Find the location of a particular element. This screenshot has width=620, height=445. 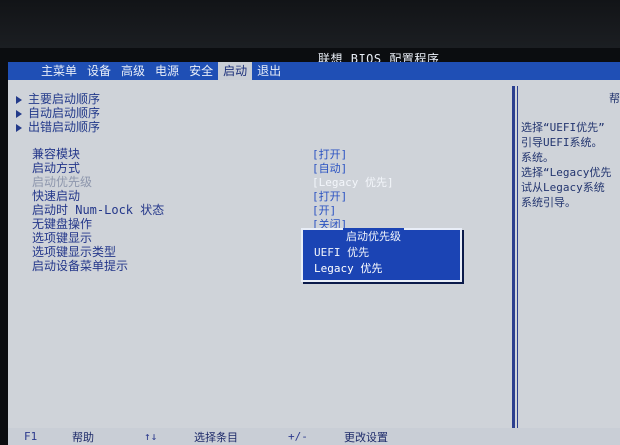

monitor-bezel is located at coordinates (310, 24).